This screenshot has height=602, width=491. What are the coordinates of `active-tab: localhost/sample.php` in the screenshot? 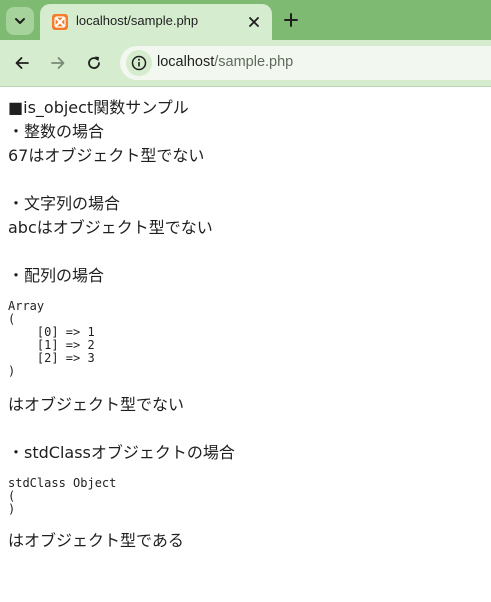 It's located at (156, 22).